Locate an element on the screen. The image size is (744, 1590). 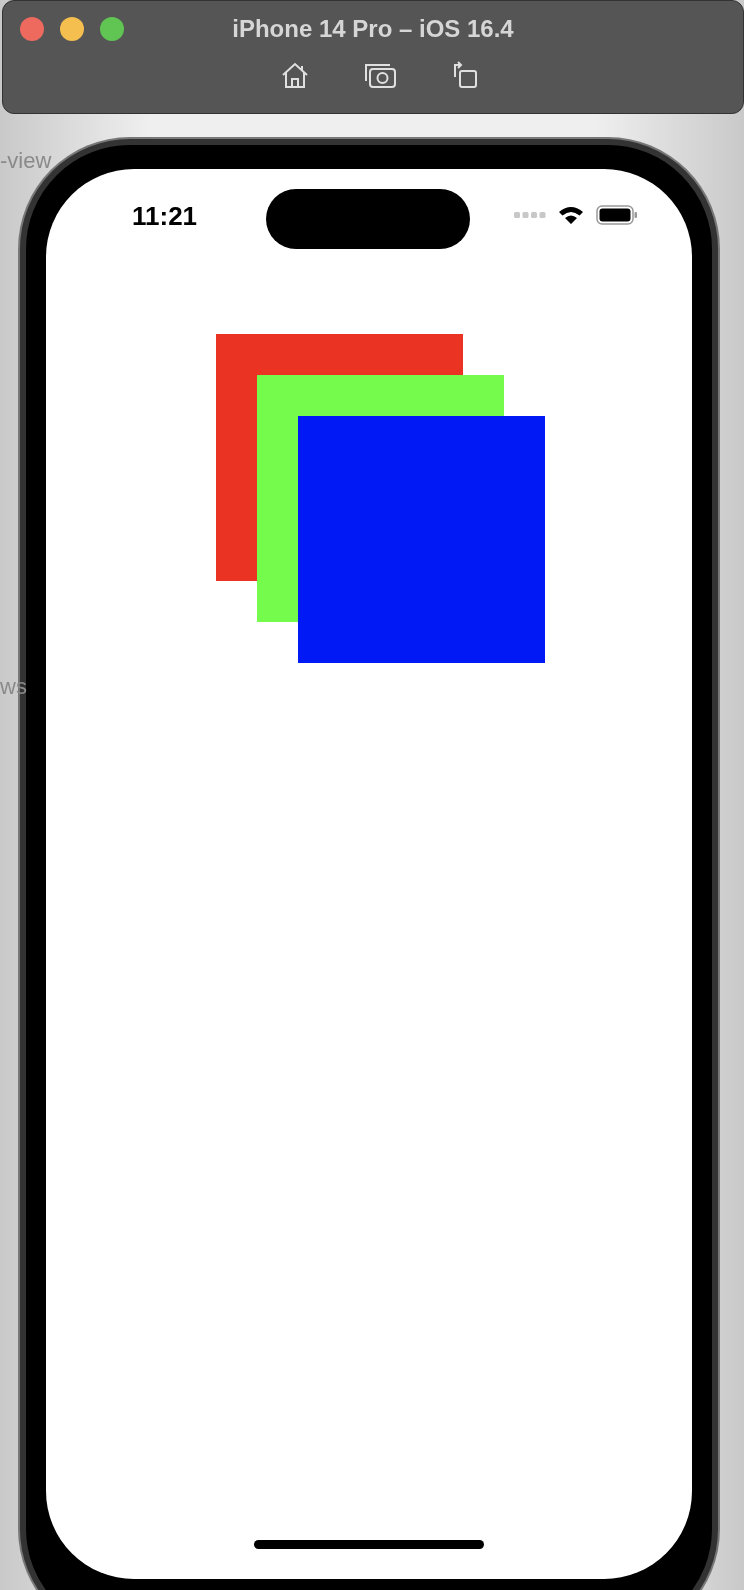
zoom-button is located at coordinates (112, 29).